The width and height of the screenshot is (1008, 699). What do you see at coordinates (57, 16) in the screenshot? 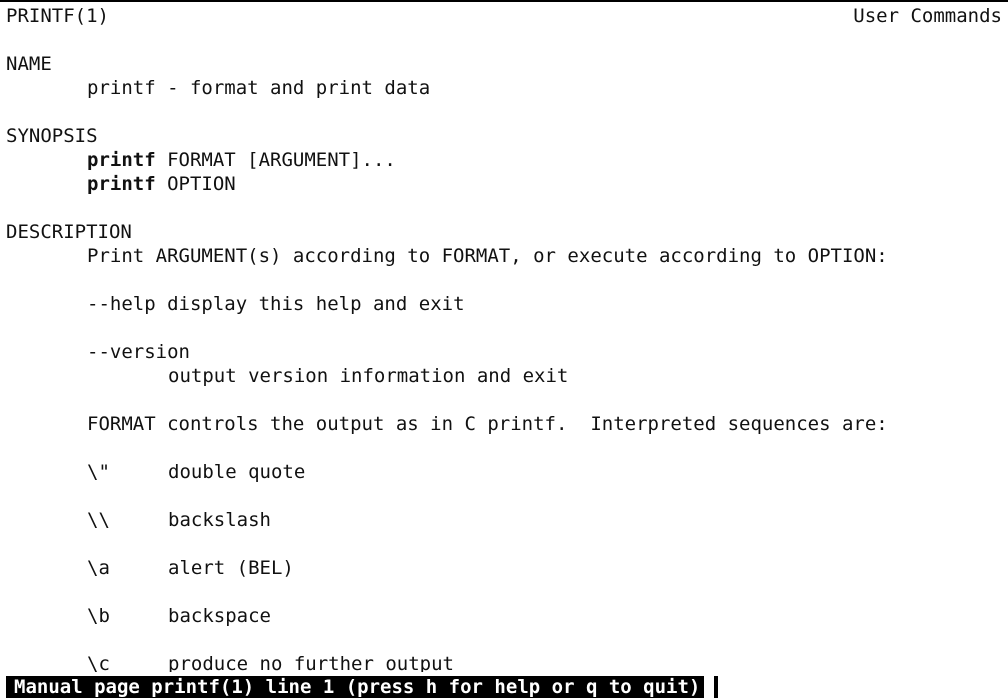
I see `man-header-left: PRINTF(1)` at bounding box center [57, 16].